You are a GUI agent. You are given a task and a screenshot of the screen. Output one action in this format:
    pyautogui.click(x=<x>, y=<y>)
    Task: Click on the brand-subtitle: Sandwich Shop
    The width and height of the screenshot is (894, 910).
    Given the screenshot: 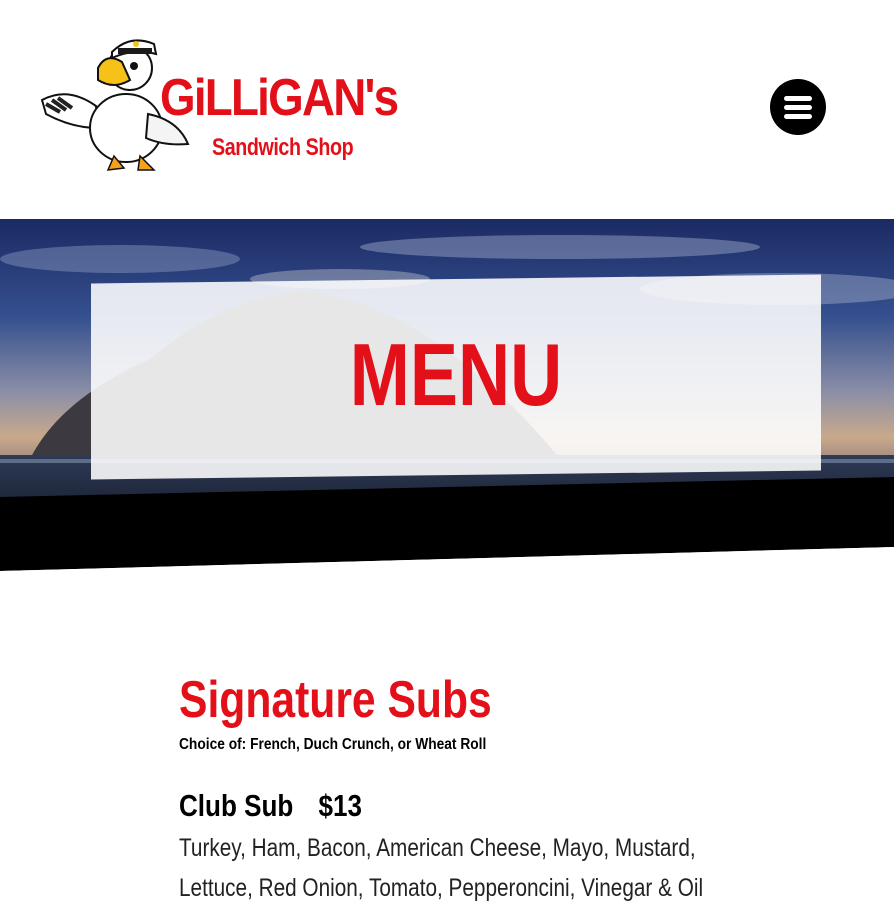 What is the action you would take?
    pyautogui.click(x=283, y=147)
    